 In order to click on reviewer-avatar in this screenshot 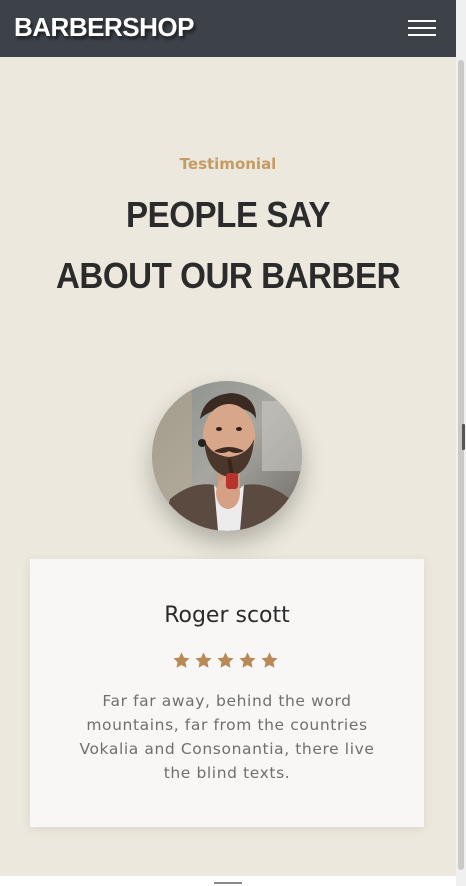, I will do `click(227, 456)`.